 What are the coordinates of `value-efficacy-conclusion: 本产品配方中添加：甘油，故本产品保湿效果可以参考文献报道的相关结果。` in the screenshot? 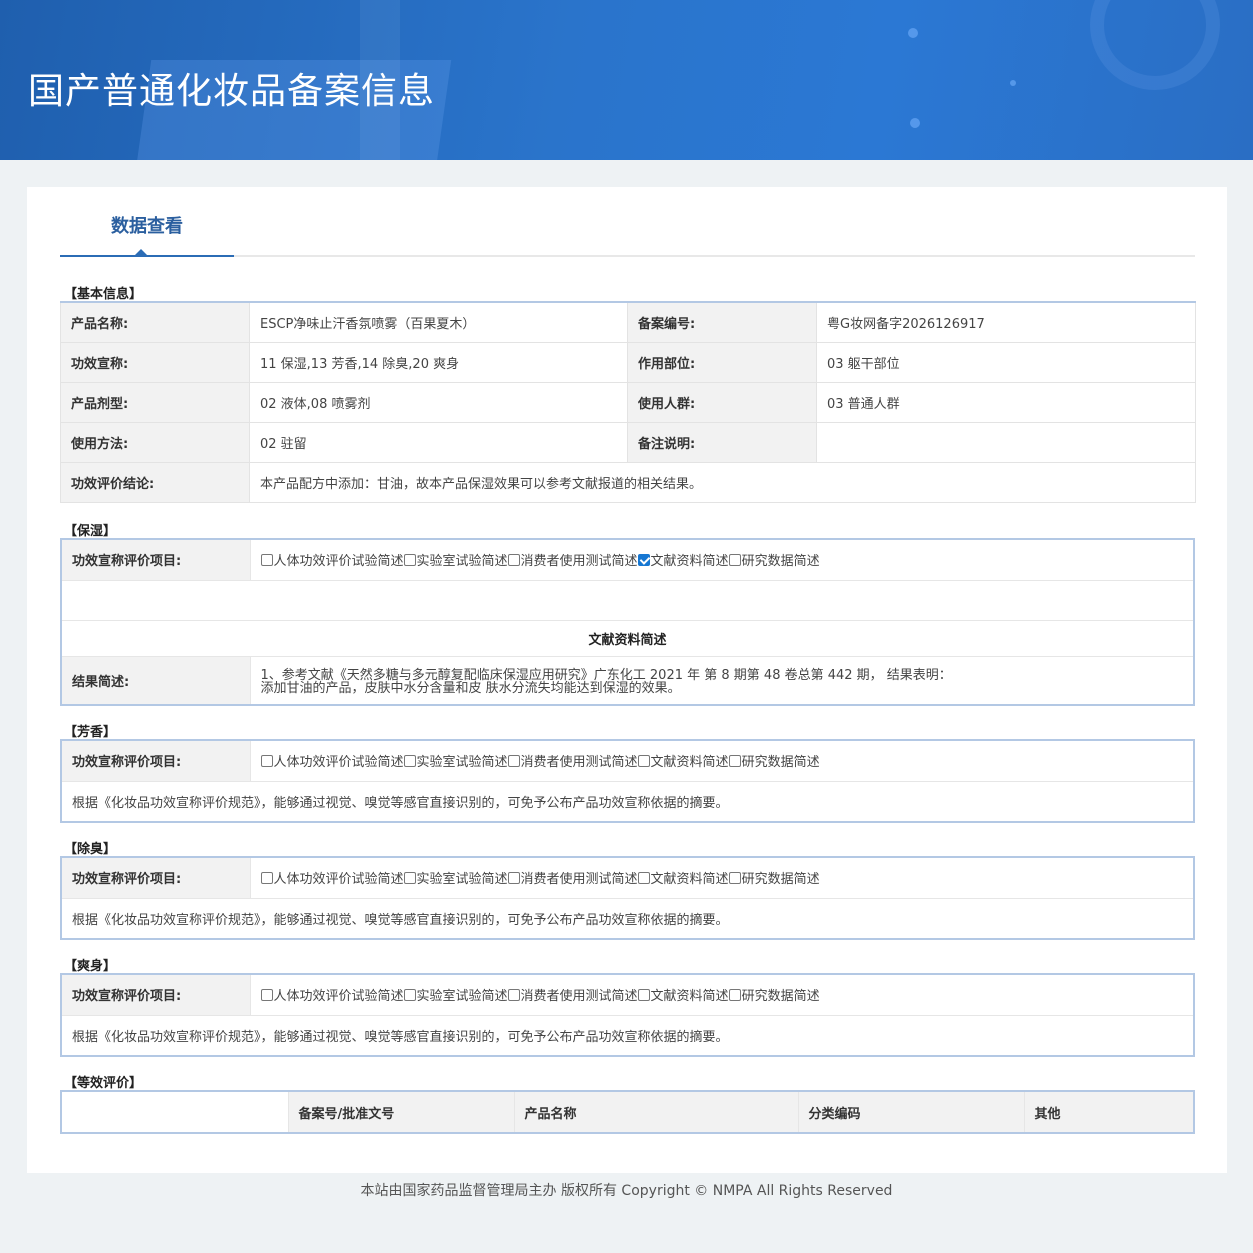 It's located at (722, 482).